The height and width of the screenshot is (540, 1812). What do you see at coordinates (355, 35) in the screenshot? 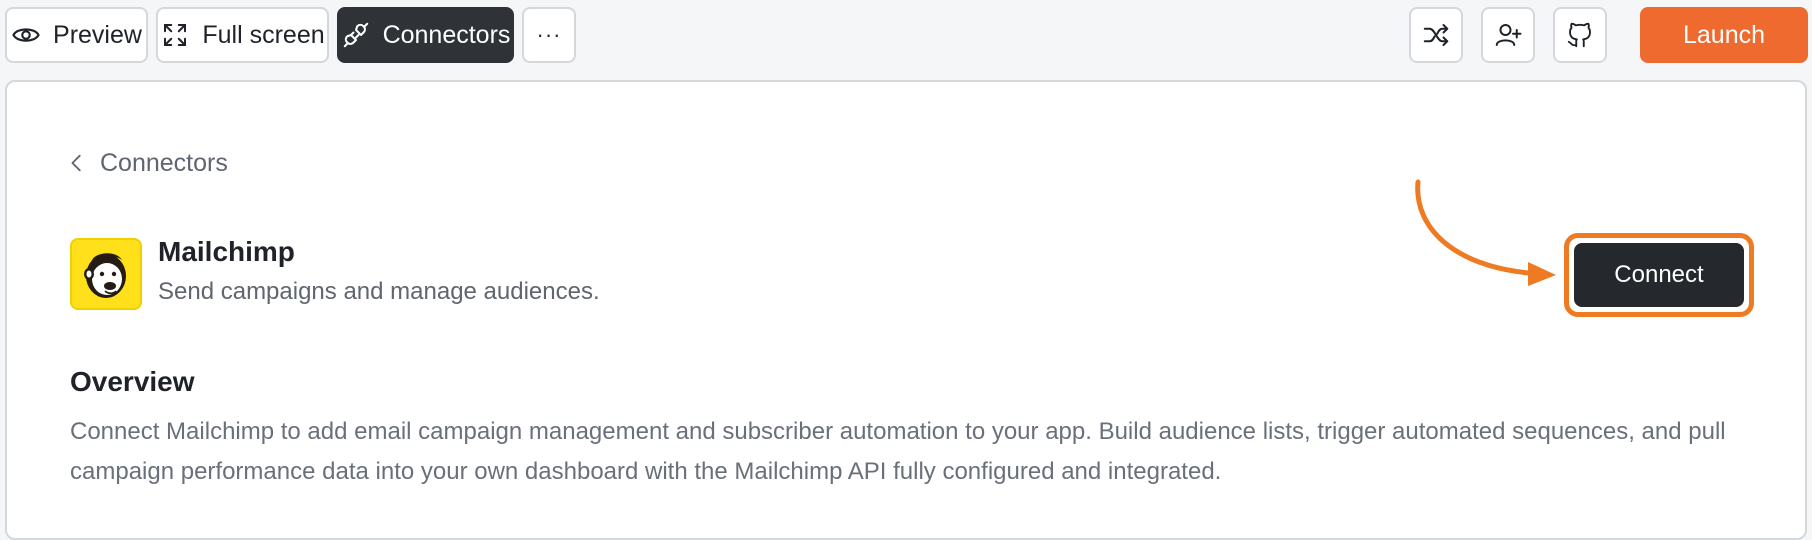
I see `plug-icon` at bounding box center [355, 35].